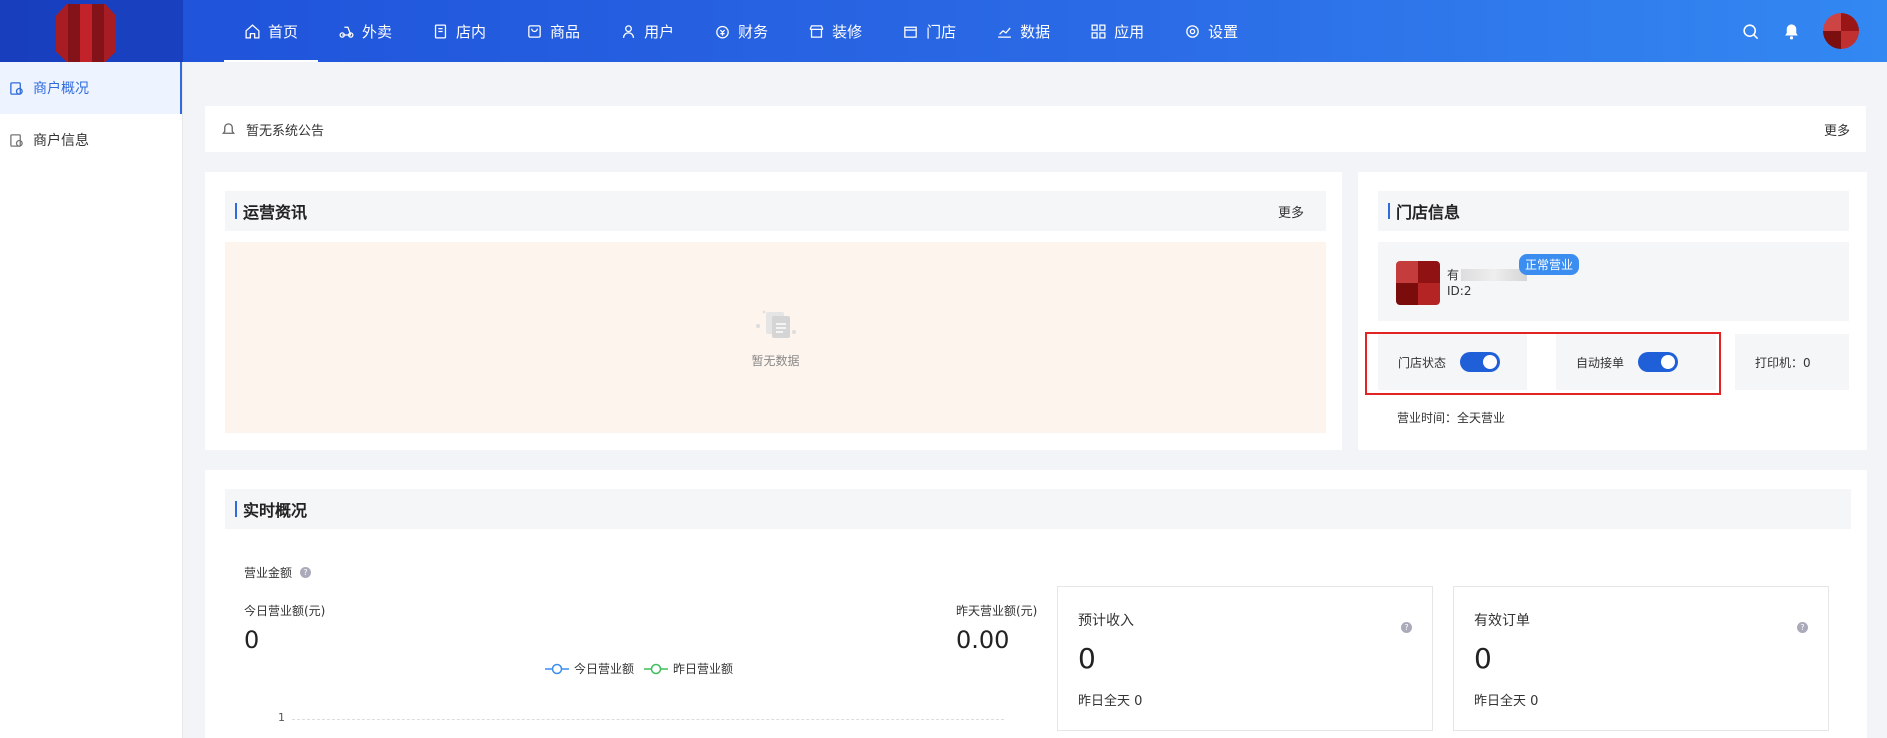 The width and height of the screenshot is (1887, 738). I want to click on expected-income-card: 预计收入 ? 0 昨日全天 0, so click(1245, 658).